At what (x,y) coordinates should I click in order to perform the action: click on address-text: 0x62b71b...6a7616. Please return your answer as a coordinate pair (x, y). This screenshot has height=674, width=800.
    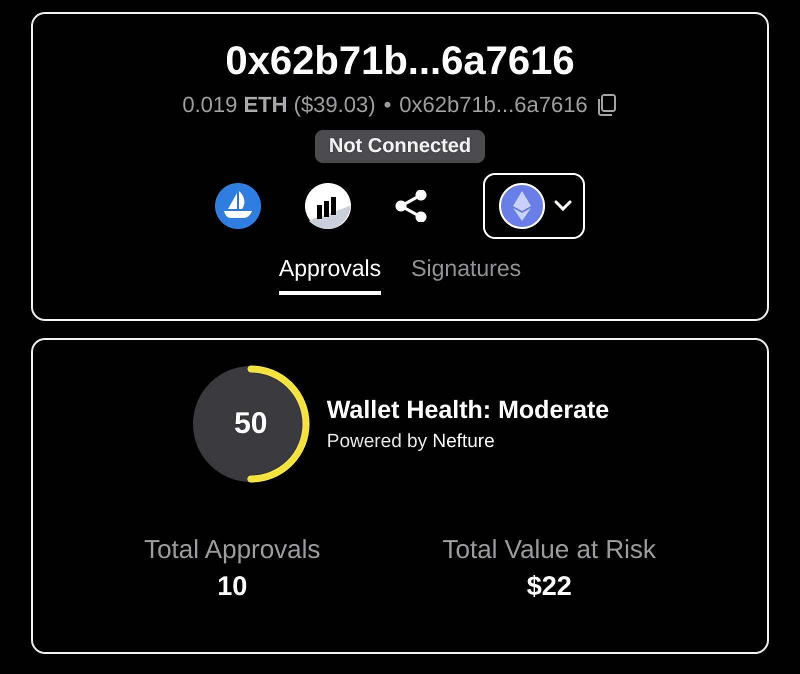
    Looking at the image, I should click on (493, 105).